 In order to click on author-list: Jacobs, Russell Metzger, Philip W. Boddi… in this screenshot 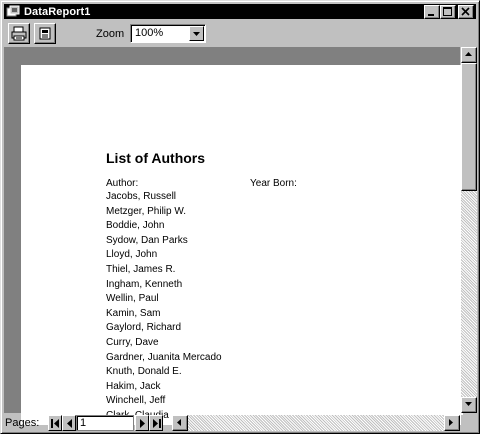, I will do `click(164, 307)`.